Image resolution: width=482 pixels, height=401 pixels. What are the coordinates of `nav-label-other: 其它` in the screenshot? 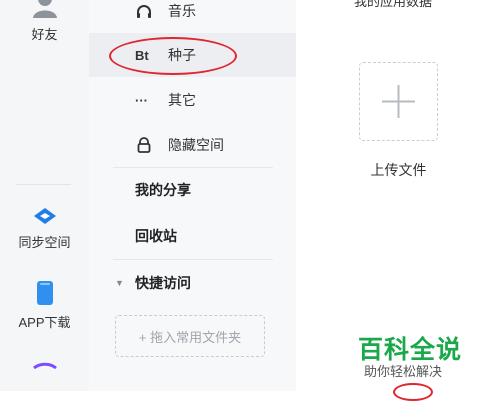 It's located at (182, 100).